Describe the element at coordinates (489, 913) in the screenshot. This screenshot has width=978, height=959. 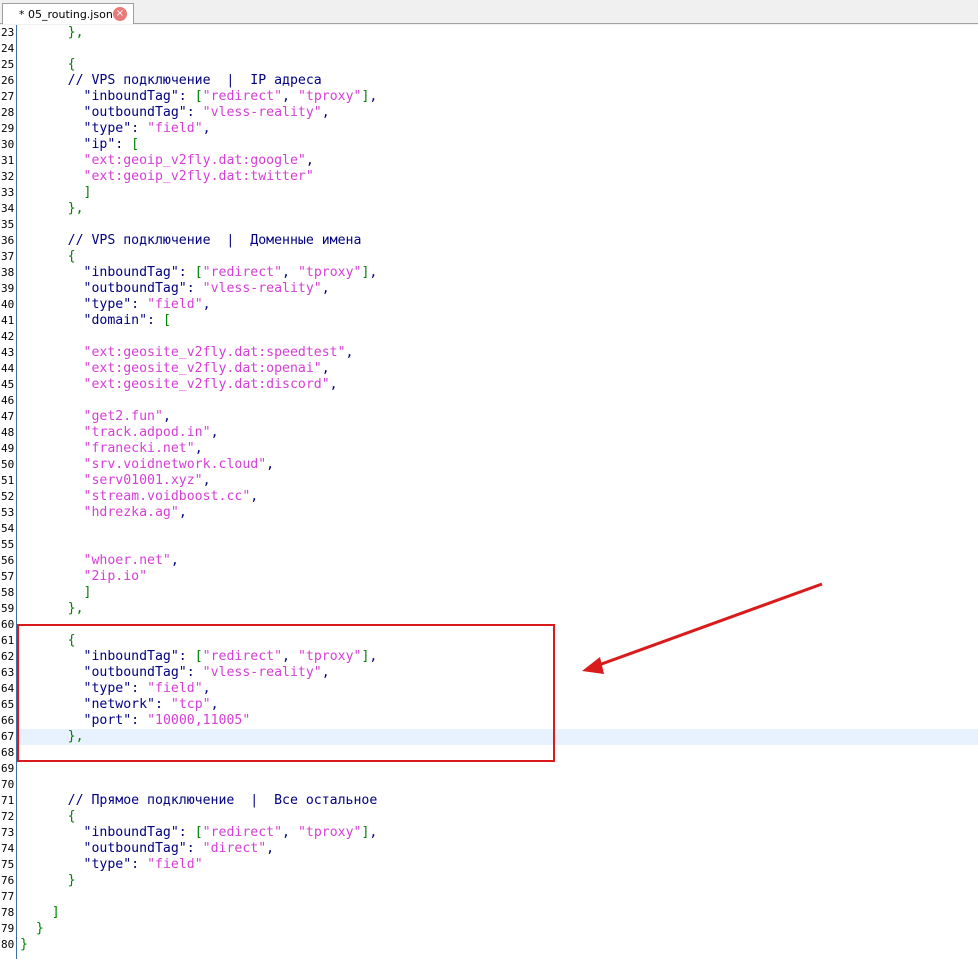
I see `code-line: 78 ]` at that location.